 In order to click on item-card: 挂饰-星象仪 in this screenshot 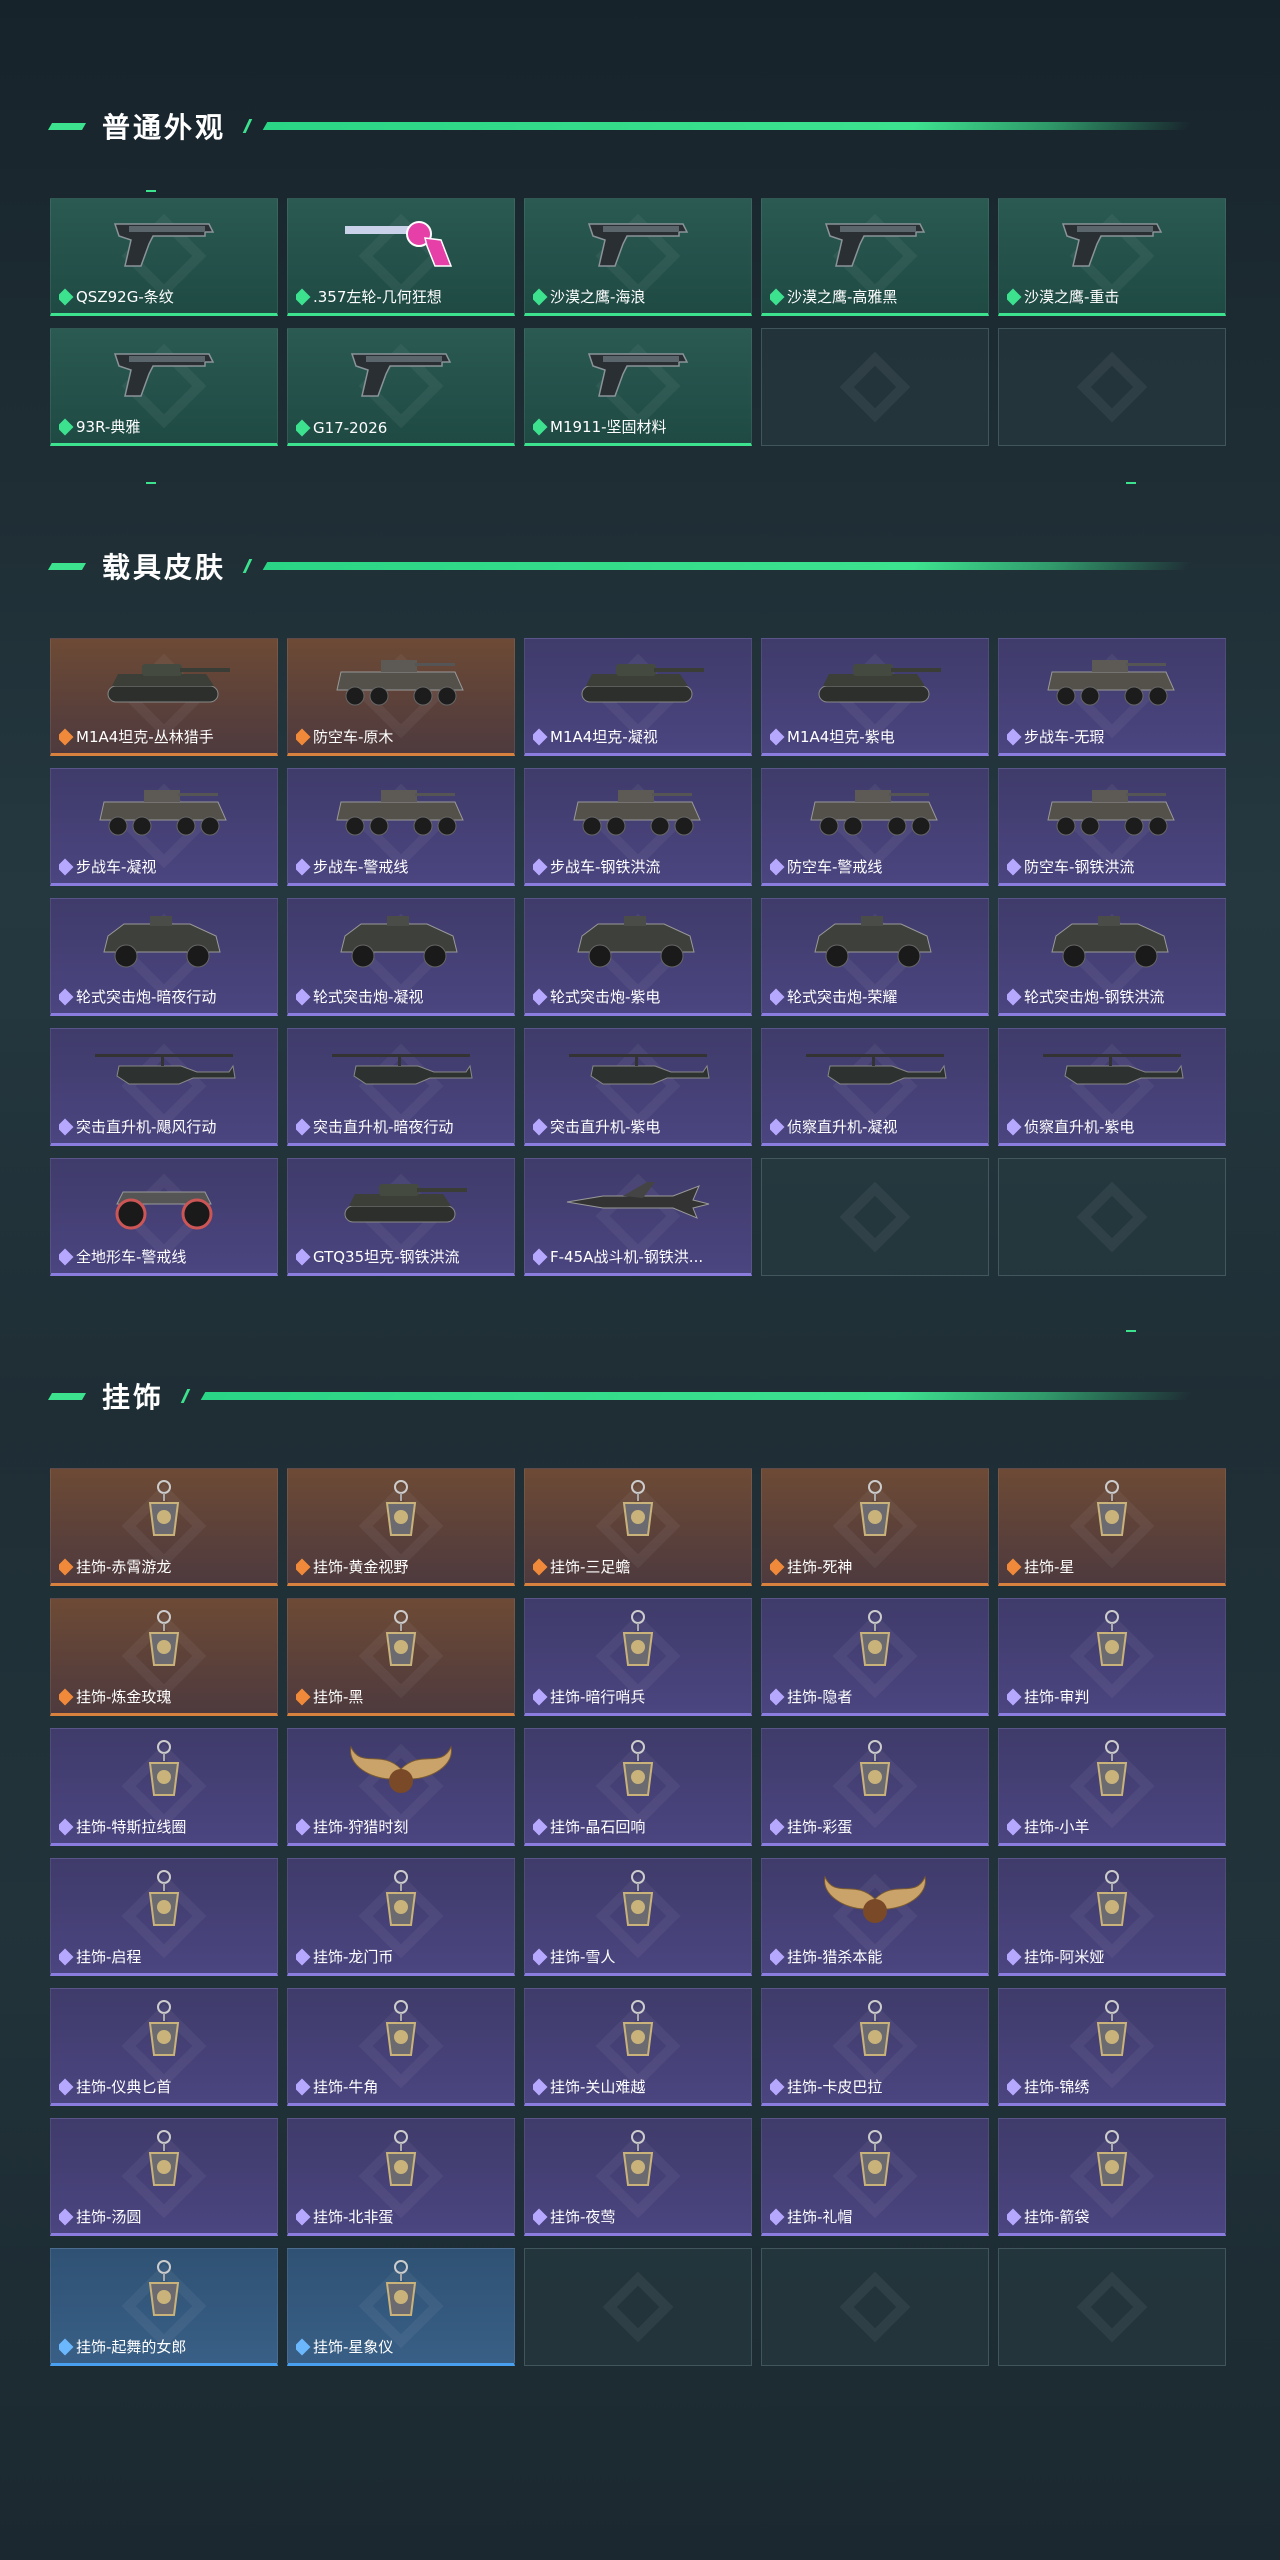, I will do `click(401, 2307)`.